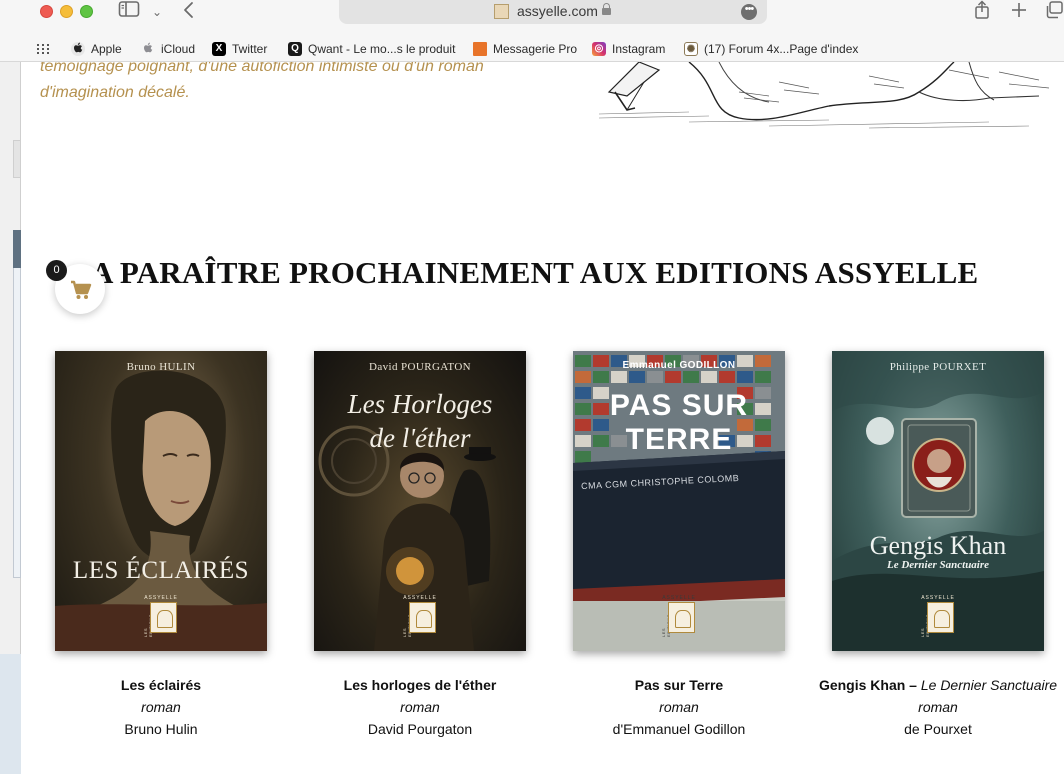 This screenshot has width=1064, height=774. I want to click on bookmark-apple: Apple, so click(96, 49).